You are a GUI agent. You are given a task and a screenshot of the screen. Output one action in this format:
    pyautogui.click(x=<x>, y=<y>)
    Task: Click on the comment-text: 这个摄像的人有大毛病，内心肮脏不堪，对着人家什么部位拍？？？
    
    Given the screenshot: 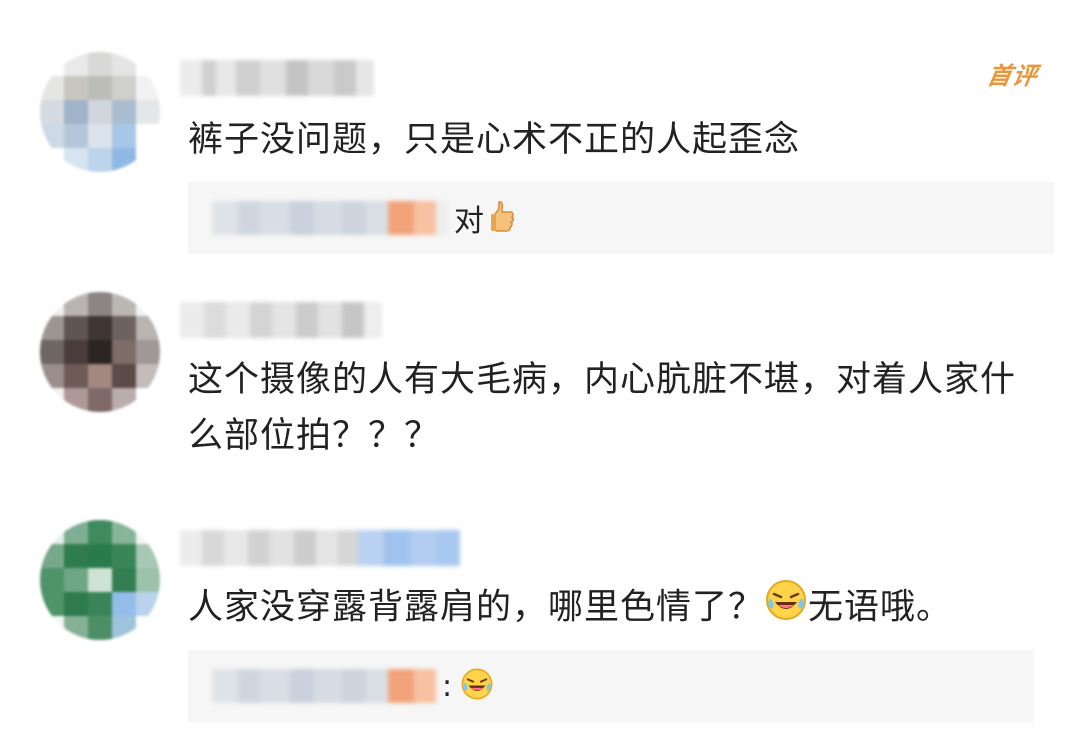 What is the action you would take?
    pyautogui.click(x=602, y=408)
    